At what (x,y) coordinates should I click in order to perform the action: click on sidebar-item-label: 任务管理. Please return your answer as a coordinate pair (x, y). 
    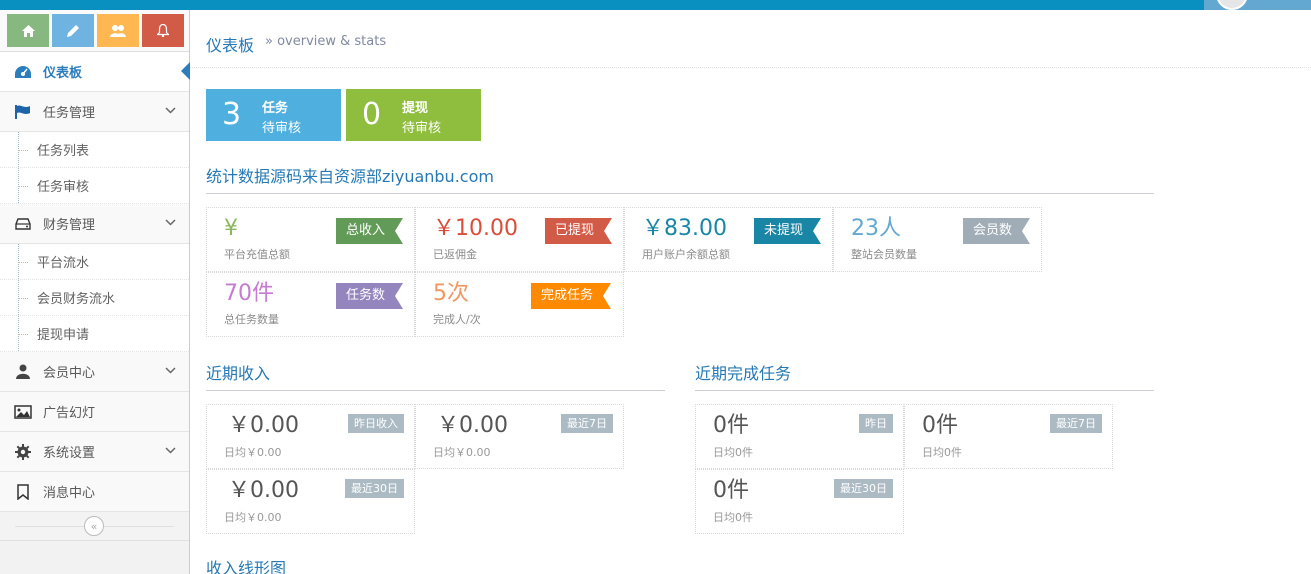
    Looking at the image, I should click on (69, 113).